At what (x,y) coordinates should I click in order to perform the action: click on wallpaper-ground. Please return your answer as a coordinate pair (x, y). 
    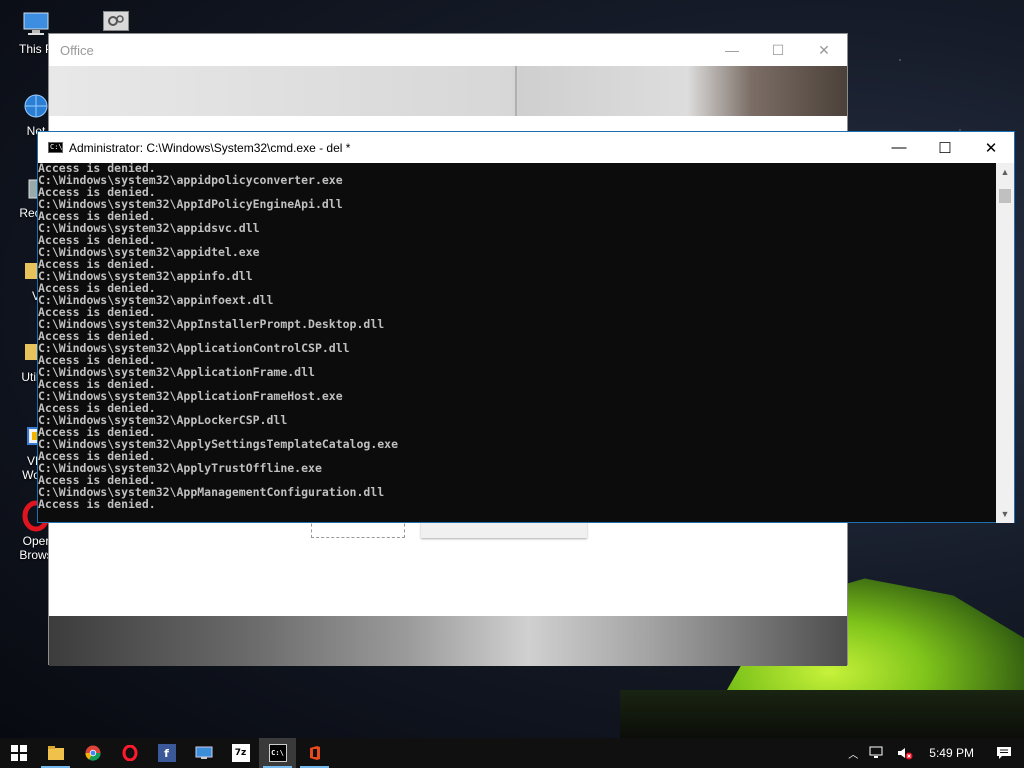
    Looking at the image, I should click on (822, 715).